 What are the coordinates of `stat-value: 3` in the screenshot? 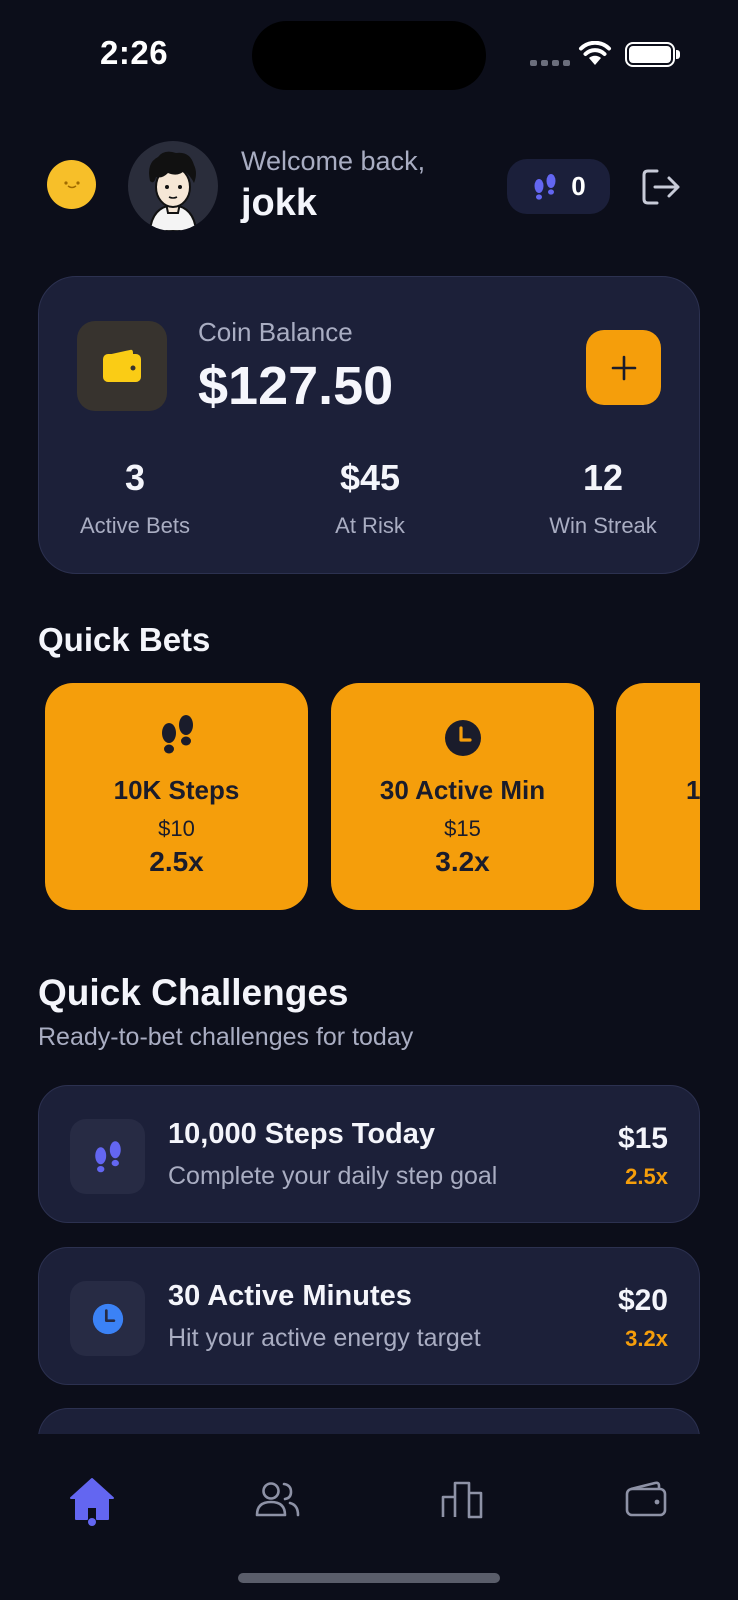 It's located at (135, 477).